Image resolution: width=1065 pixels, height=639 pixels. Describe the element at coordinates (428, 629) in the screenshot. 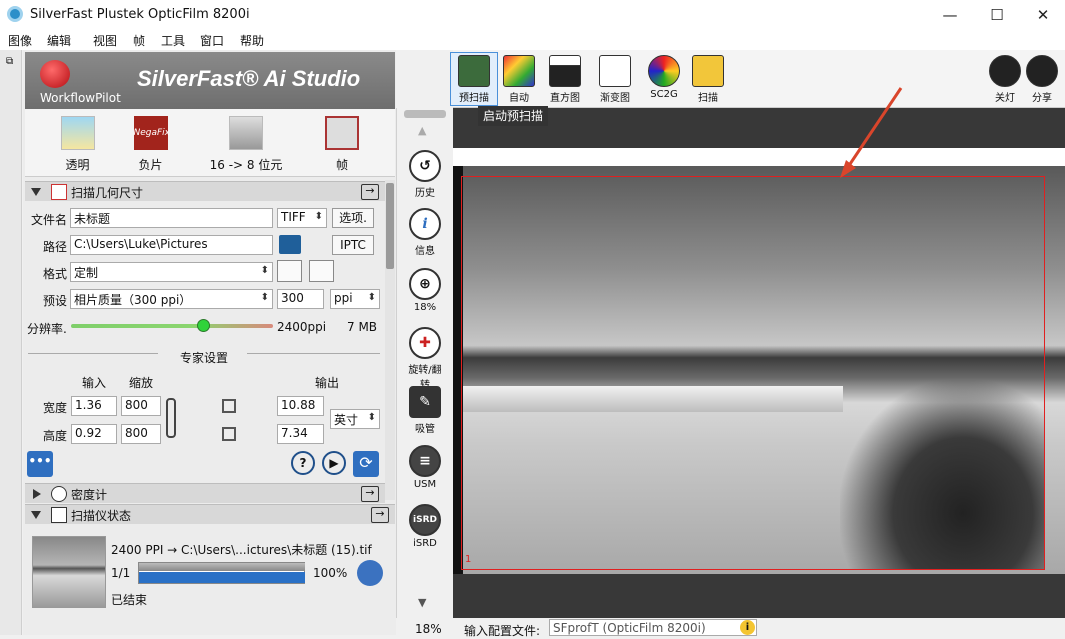

I see `status-zoom: 18%` at that location.